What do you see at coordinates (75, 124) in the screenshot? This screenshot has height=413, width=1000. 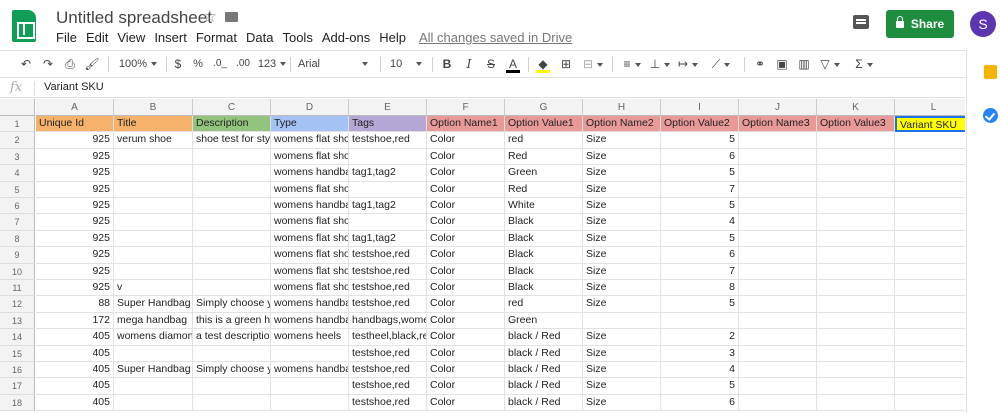 I see `header-cell: Unique Id` at bounding box center [75, 124].